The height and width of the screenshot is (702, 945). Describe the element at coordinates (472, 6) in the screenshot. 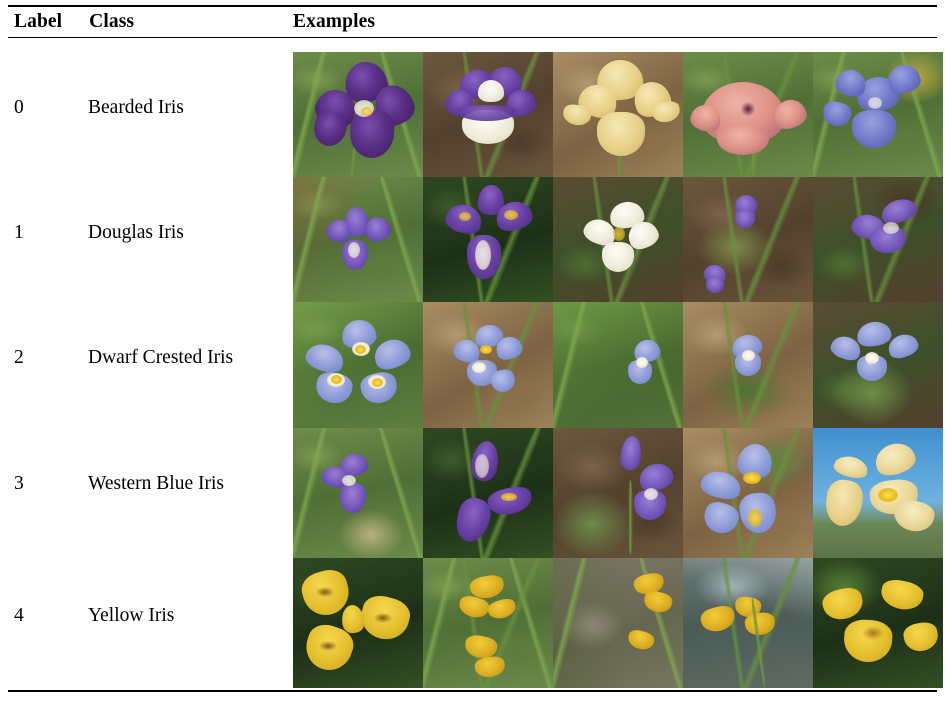

I see `table-top-rule` at that location.